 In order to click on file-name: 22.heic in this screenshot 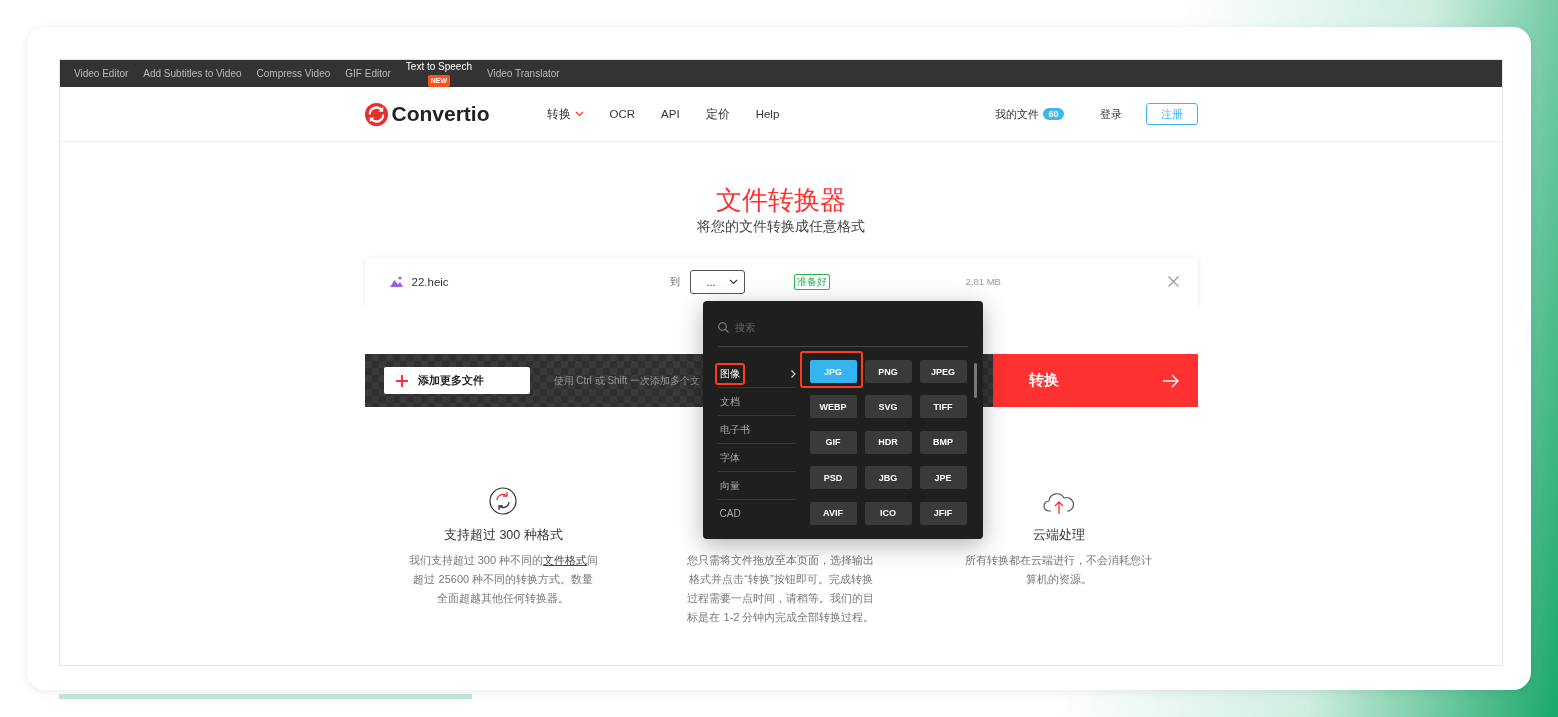, I will do `click(430, 281)`.